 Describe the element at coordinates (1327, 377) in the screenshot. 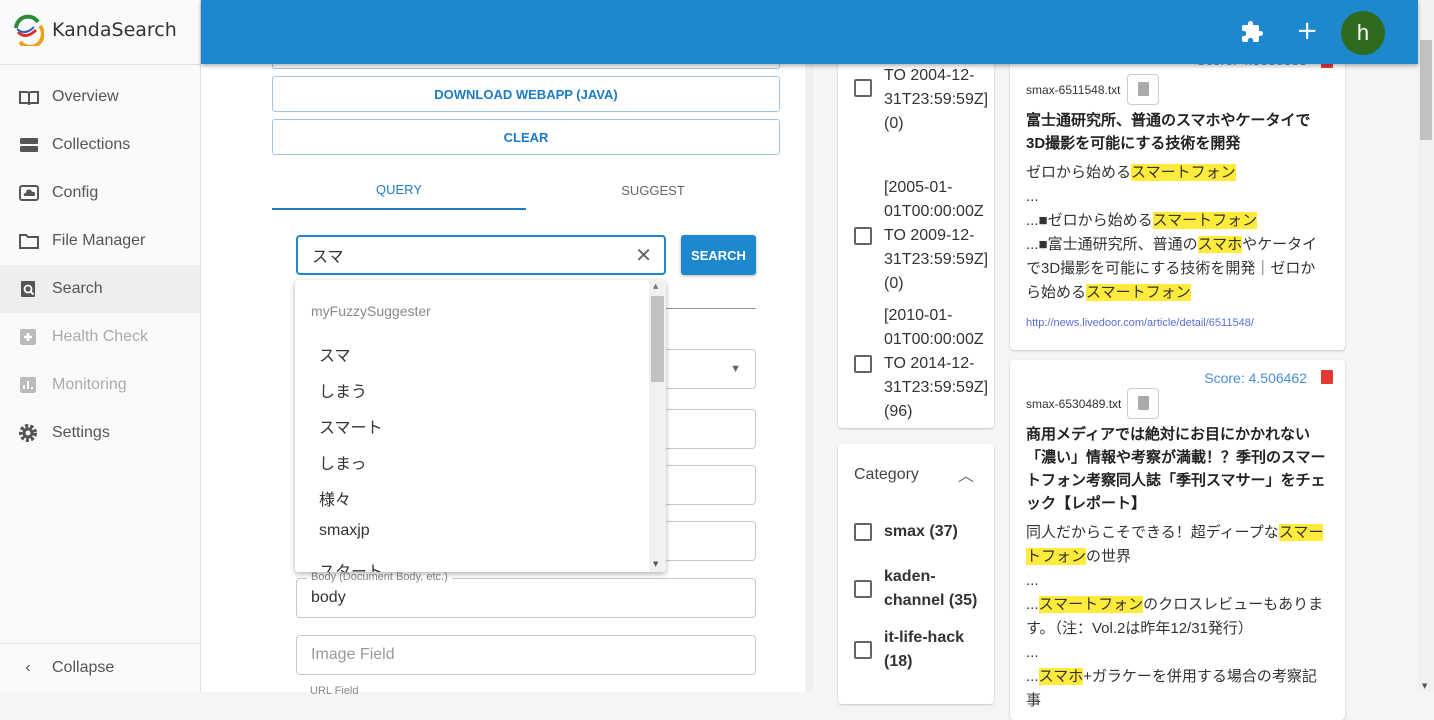

I see `delete-icon` at that location.